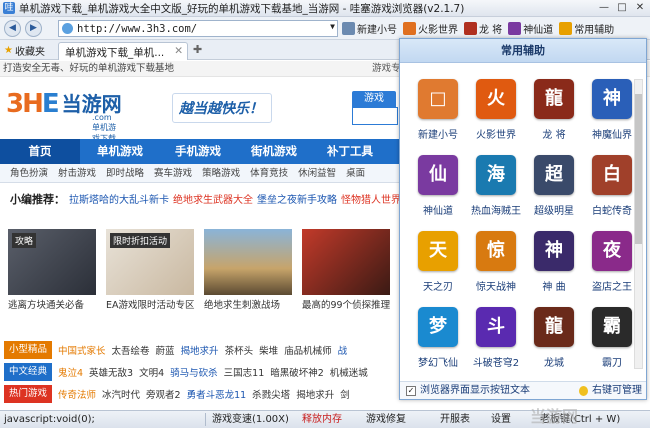 This screenshot has height=428, width=650. Describe the element at coordinates (622, 8) in the screenshot. I see `maximize-button: □` at that location.